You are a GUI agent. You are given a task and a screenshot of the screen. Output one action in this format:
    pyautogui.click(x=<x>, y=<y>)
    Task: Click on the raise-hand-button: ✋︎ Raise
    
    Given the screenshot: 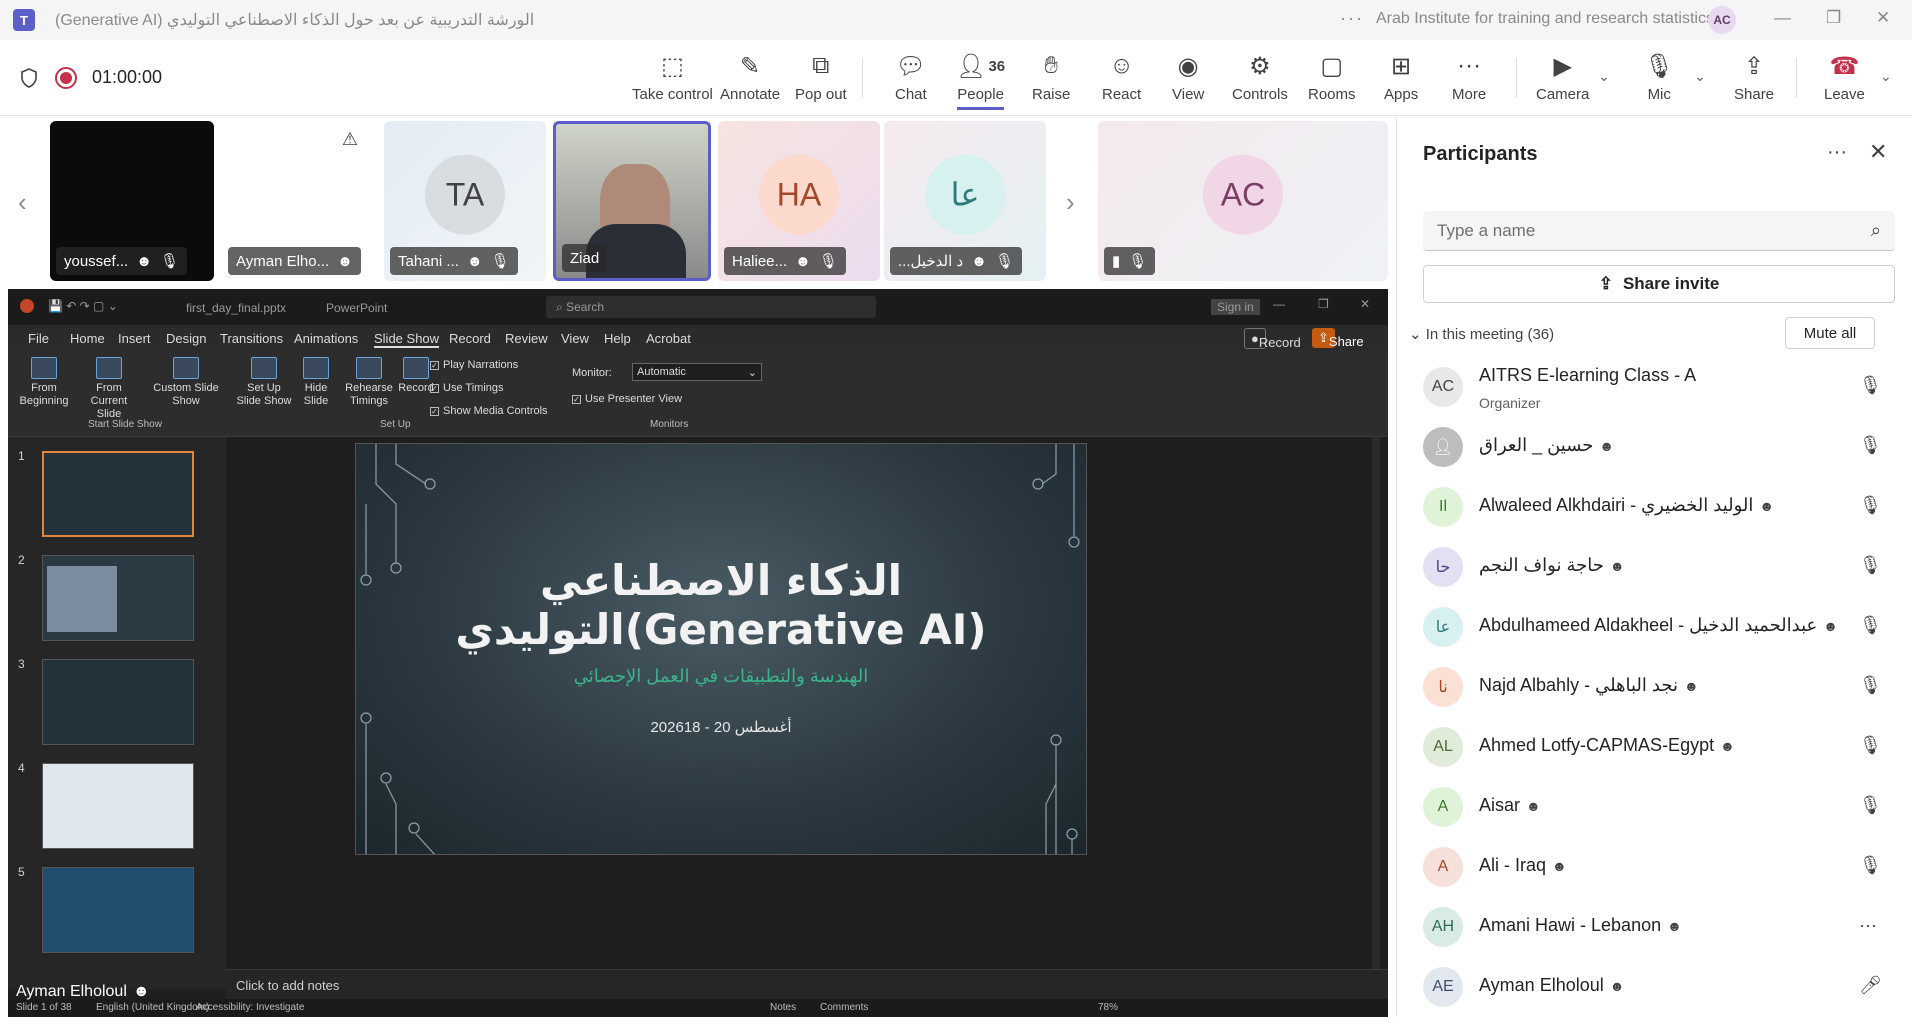 What is the action you would take?
    pyautogui.click(x=1051, y=80)
    